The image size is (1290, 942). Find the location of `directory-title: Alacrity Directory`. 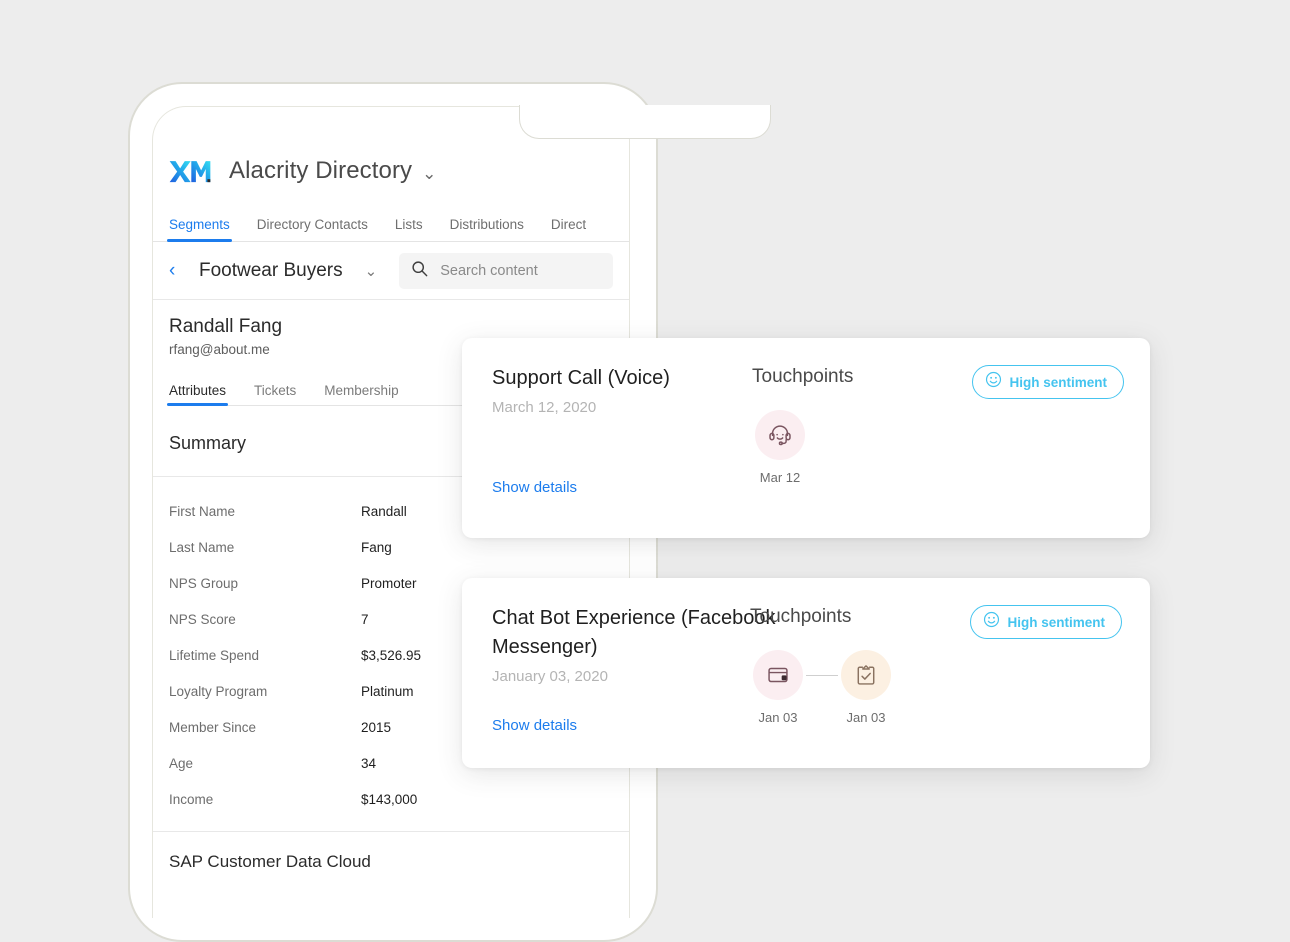

directory-title: Alacrity Directory is located at coordinates (321, 170).